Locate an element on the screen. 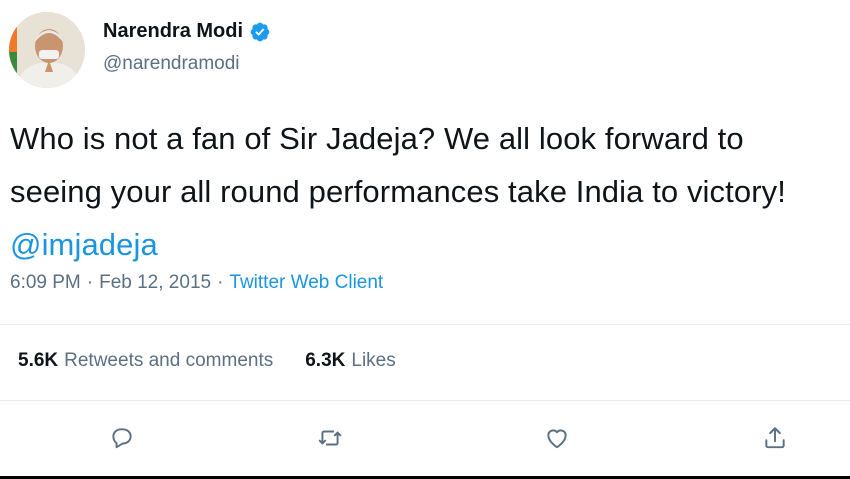 The image size is (850, 479). retweet-button is located at coordinates (330, 440).